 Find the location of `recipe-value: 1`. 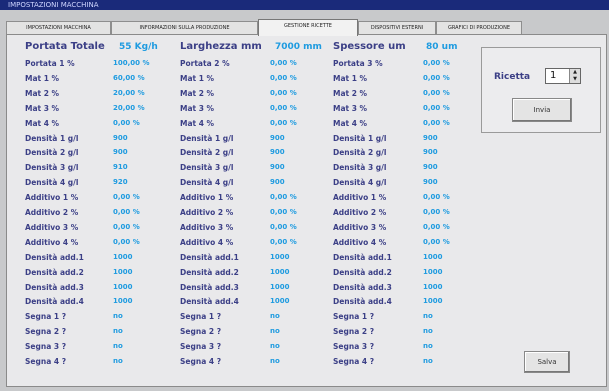

recipe-value: 1 is located at coordinates (553, 75).